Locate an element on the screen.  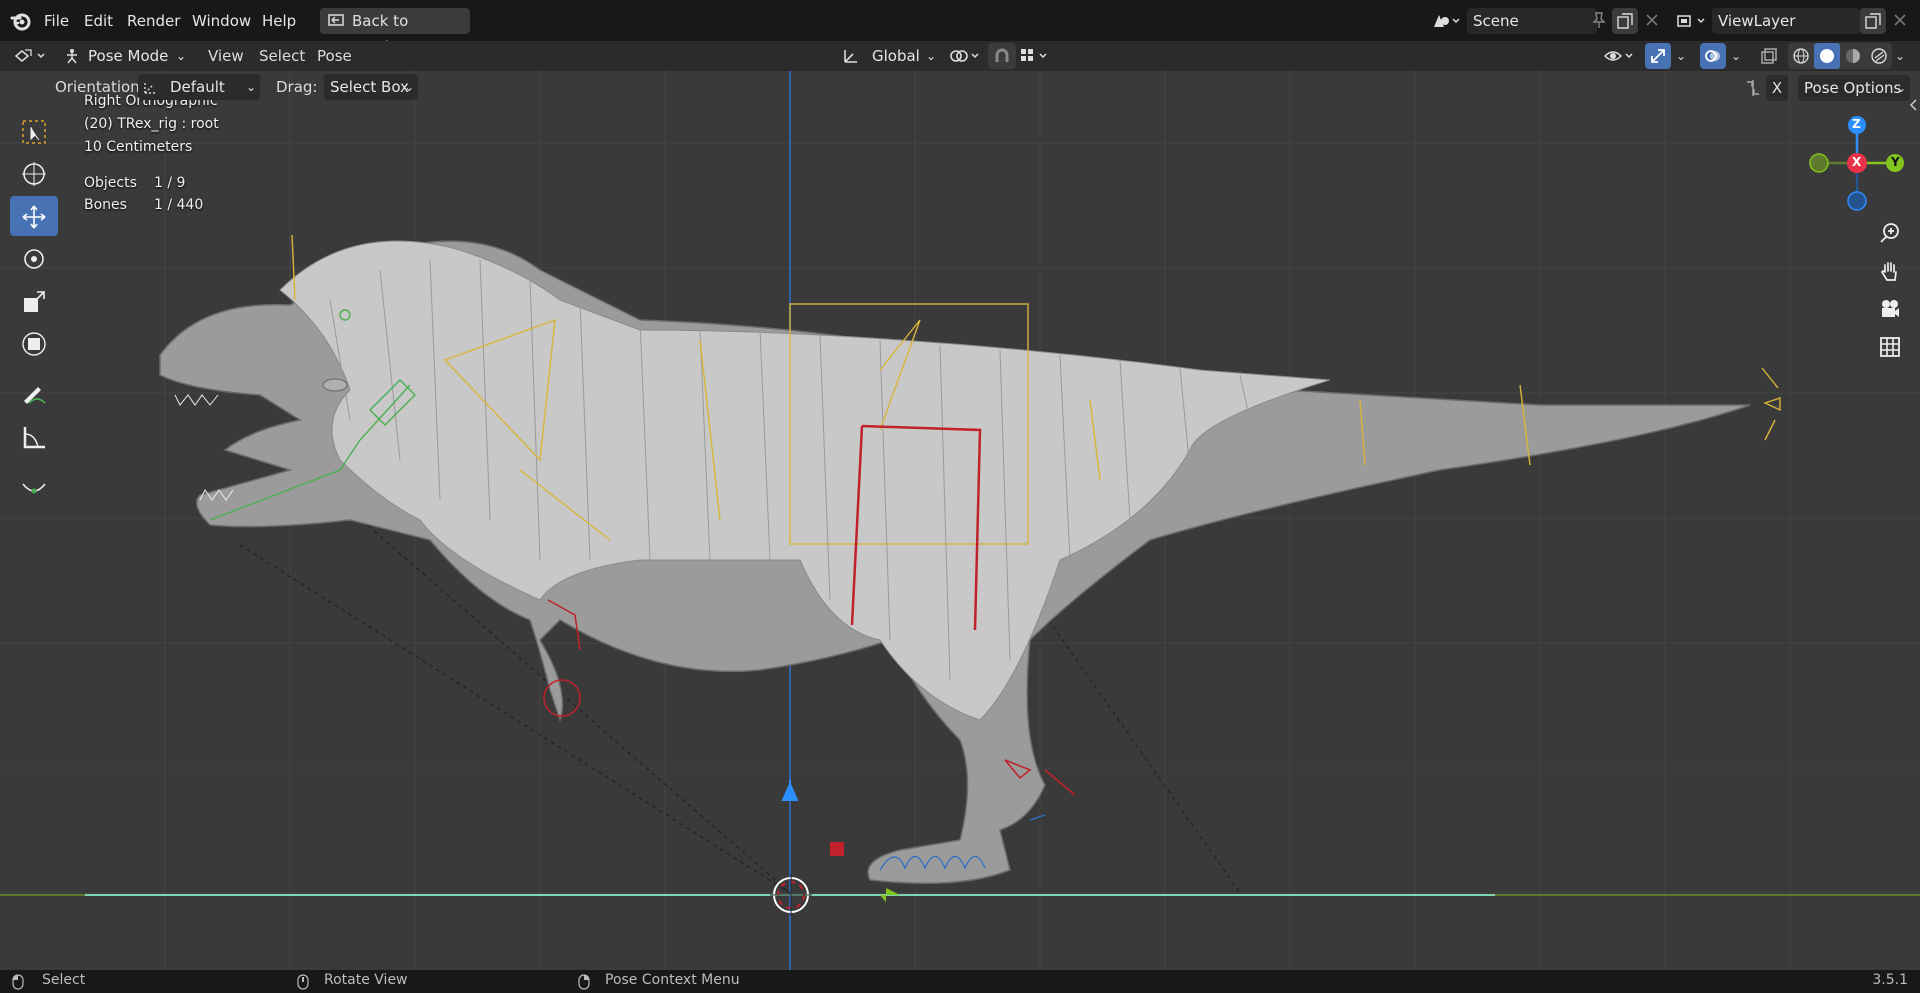
menu-view: View is located at coordinates (226, 56).